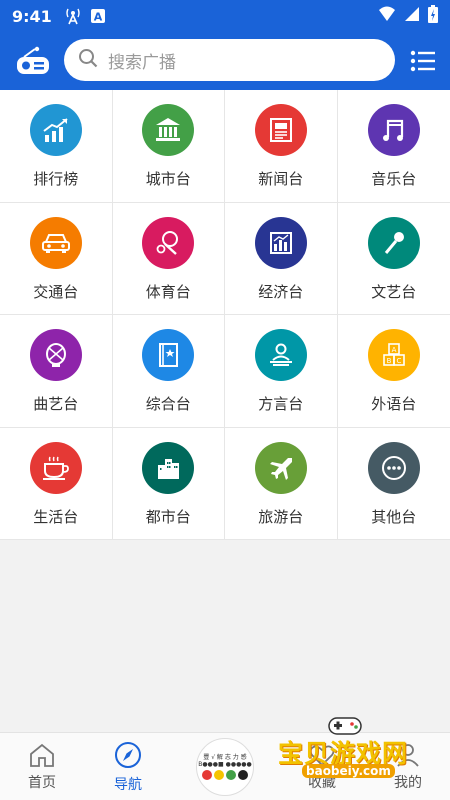 The image size is (450, 800). What do you see at coordinates (280, 130) in the screenshot?
I see `newspaper-icon` at bounding box center [280, 130].